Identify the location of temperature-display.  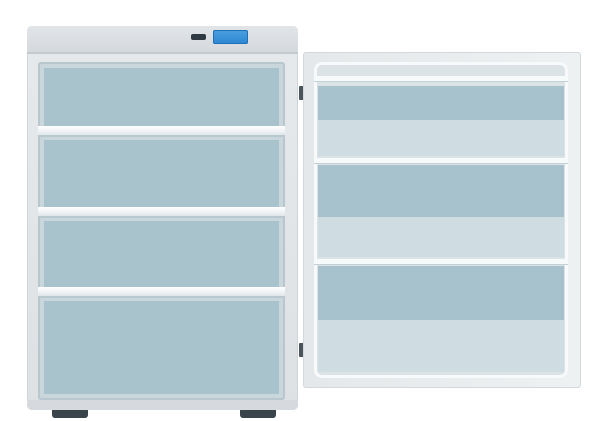
(230, 37).